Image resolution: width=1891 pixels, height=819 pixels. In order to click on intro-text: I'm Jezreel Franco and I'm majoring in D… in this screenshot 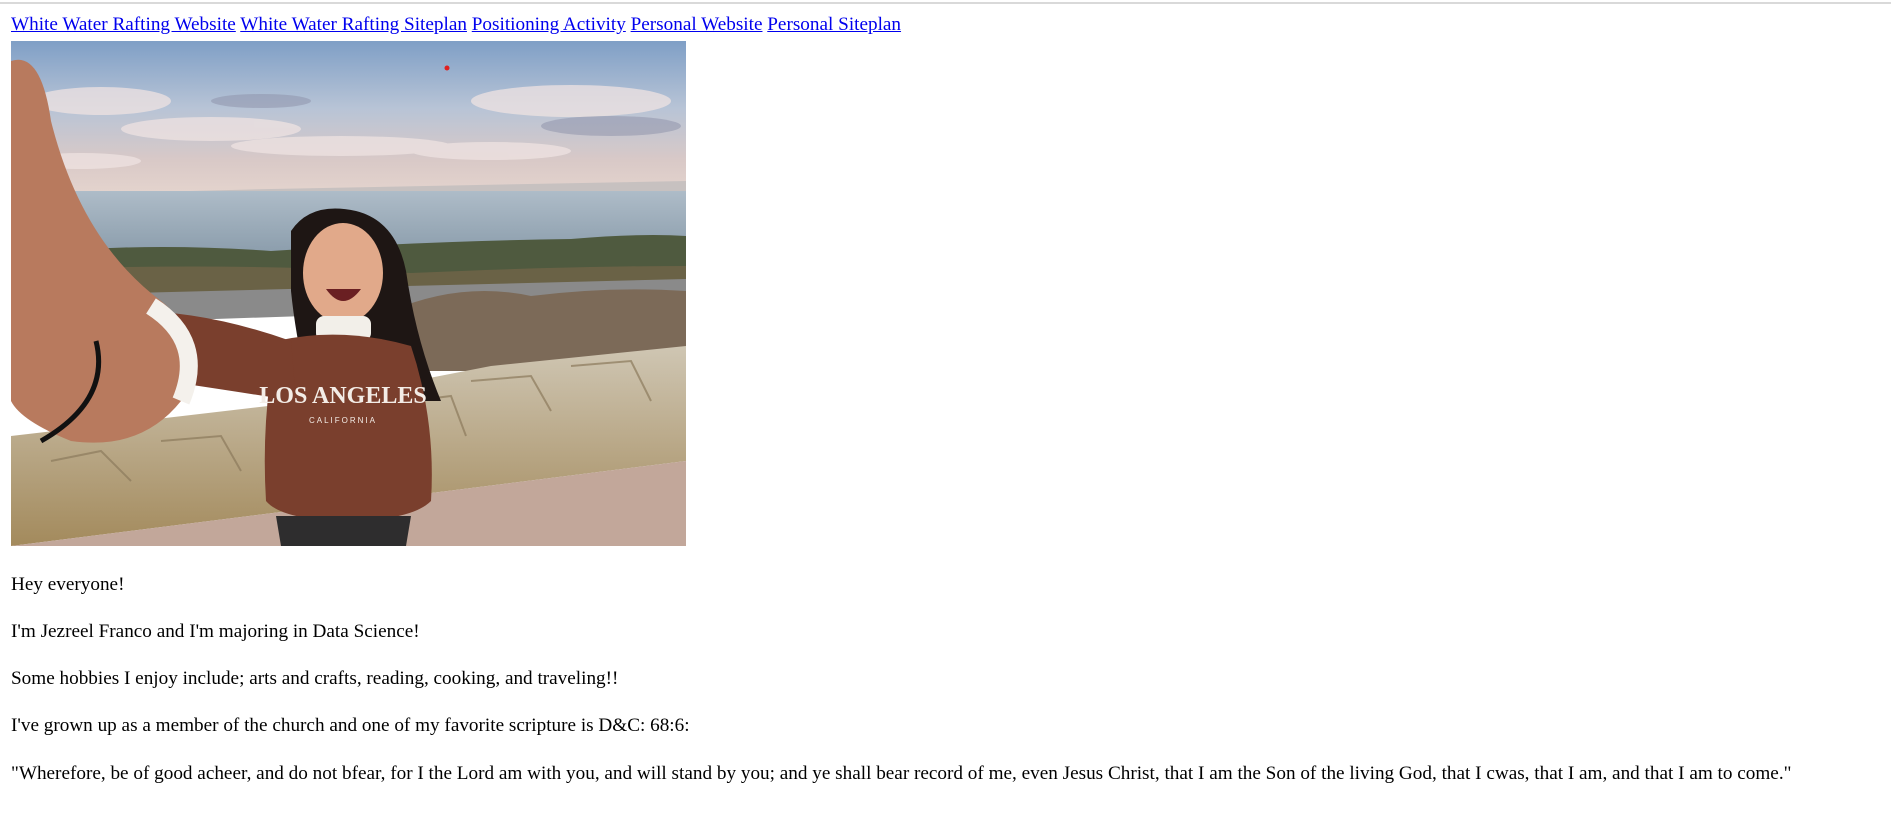, I will do `click(215, 631)`.